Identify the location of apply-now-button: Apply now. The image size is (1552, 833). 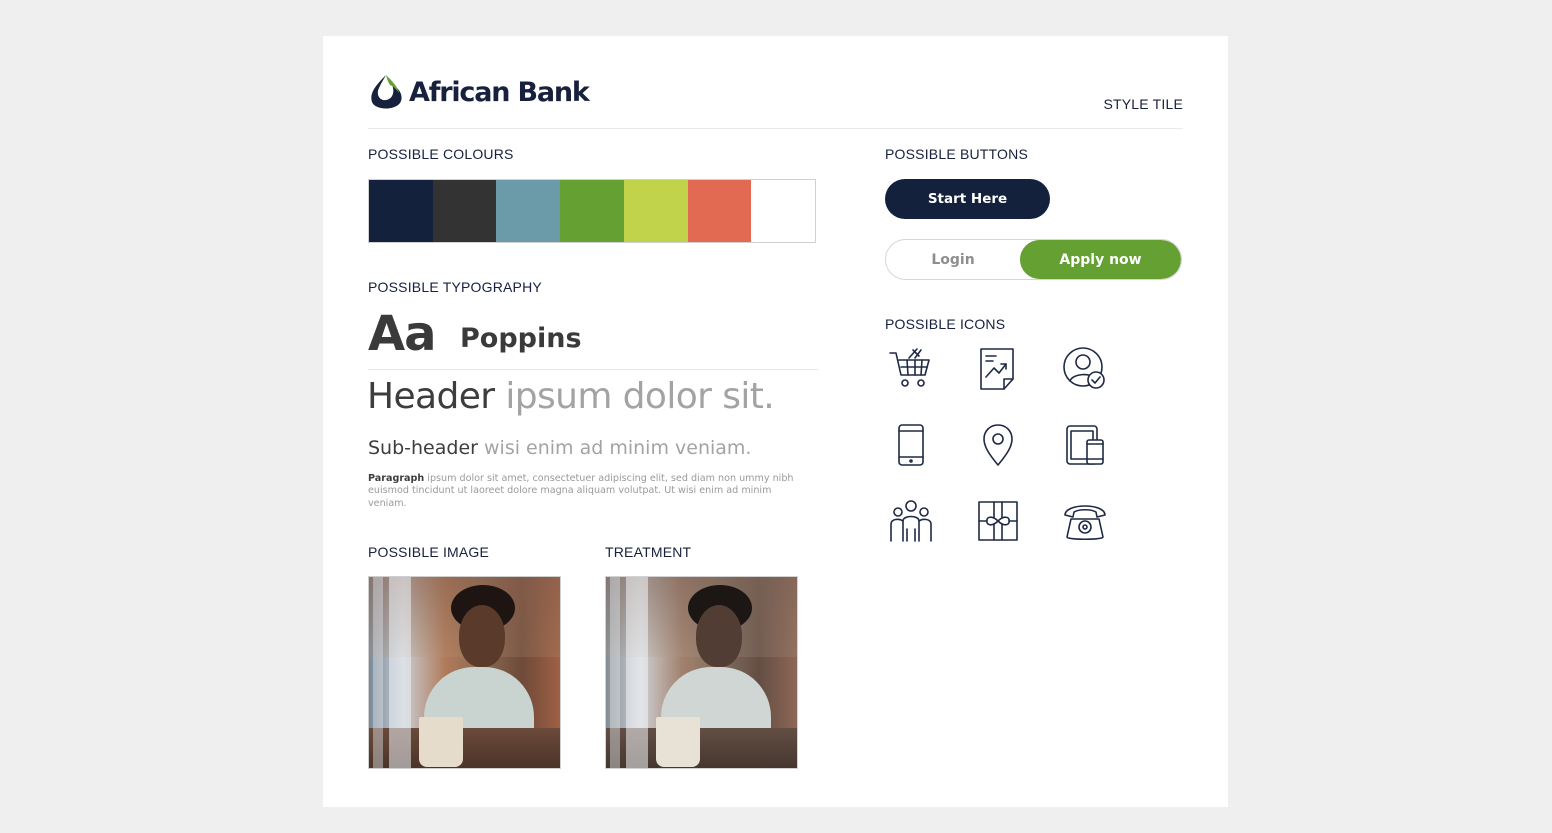
(1100, 259).